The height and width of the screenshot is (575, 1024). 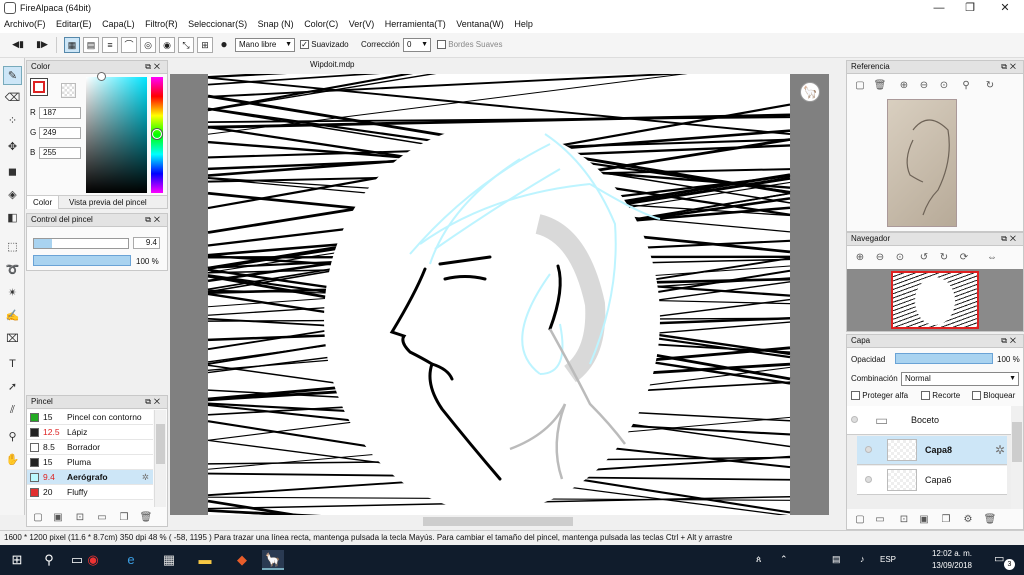 I want to click on brush-item: 8.5 Borrador, so click(x=90, y=447).